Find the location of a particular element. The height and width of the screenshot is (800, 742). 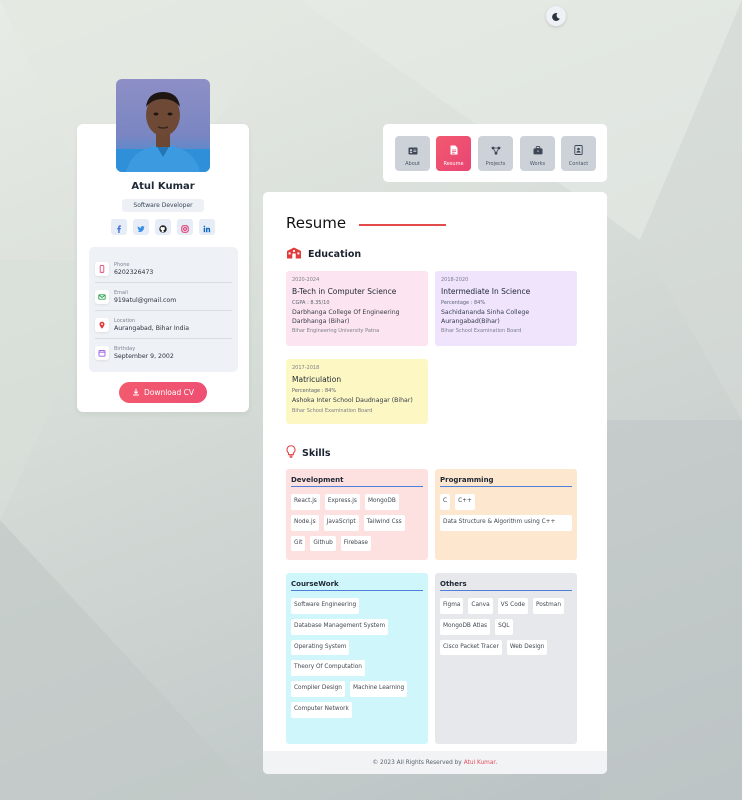

edu-board: Bihar Engineering University Patna is located at coordinates (336, 331).